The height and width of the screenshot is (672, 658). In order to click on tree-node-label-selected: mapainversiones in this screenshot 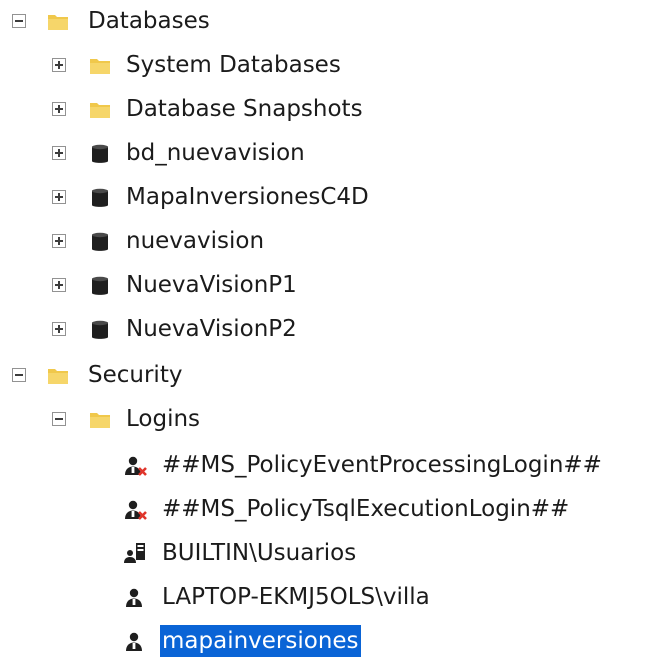, I will do `click(260, 641)`.